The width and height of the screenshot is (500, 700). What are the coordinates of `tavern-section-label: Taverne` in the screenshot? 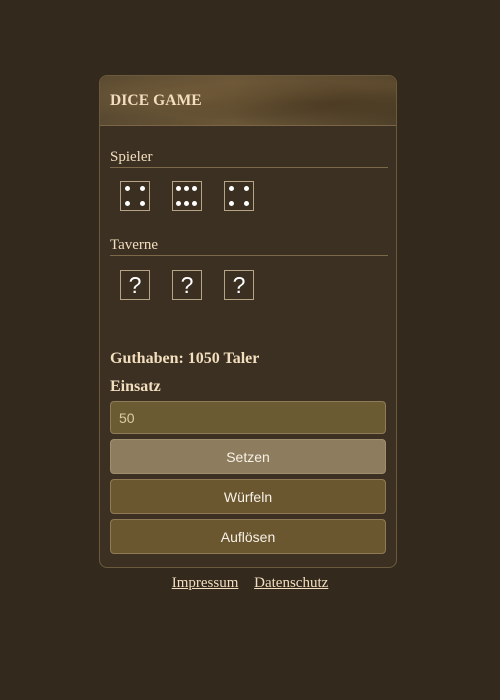 It's located at (249, 246).